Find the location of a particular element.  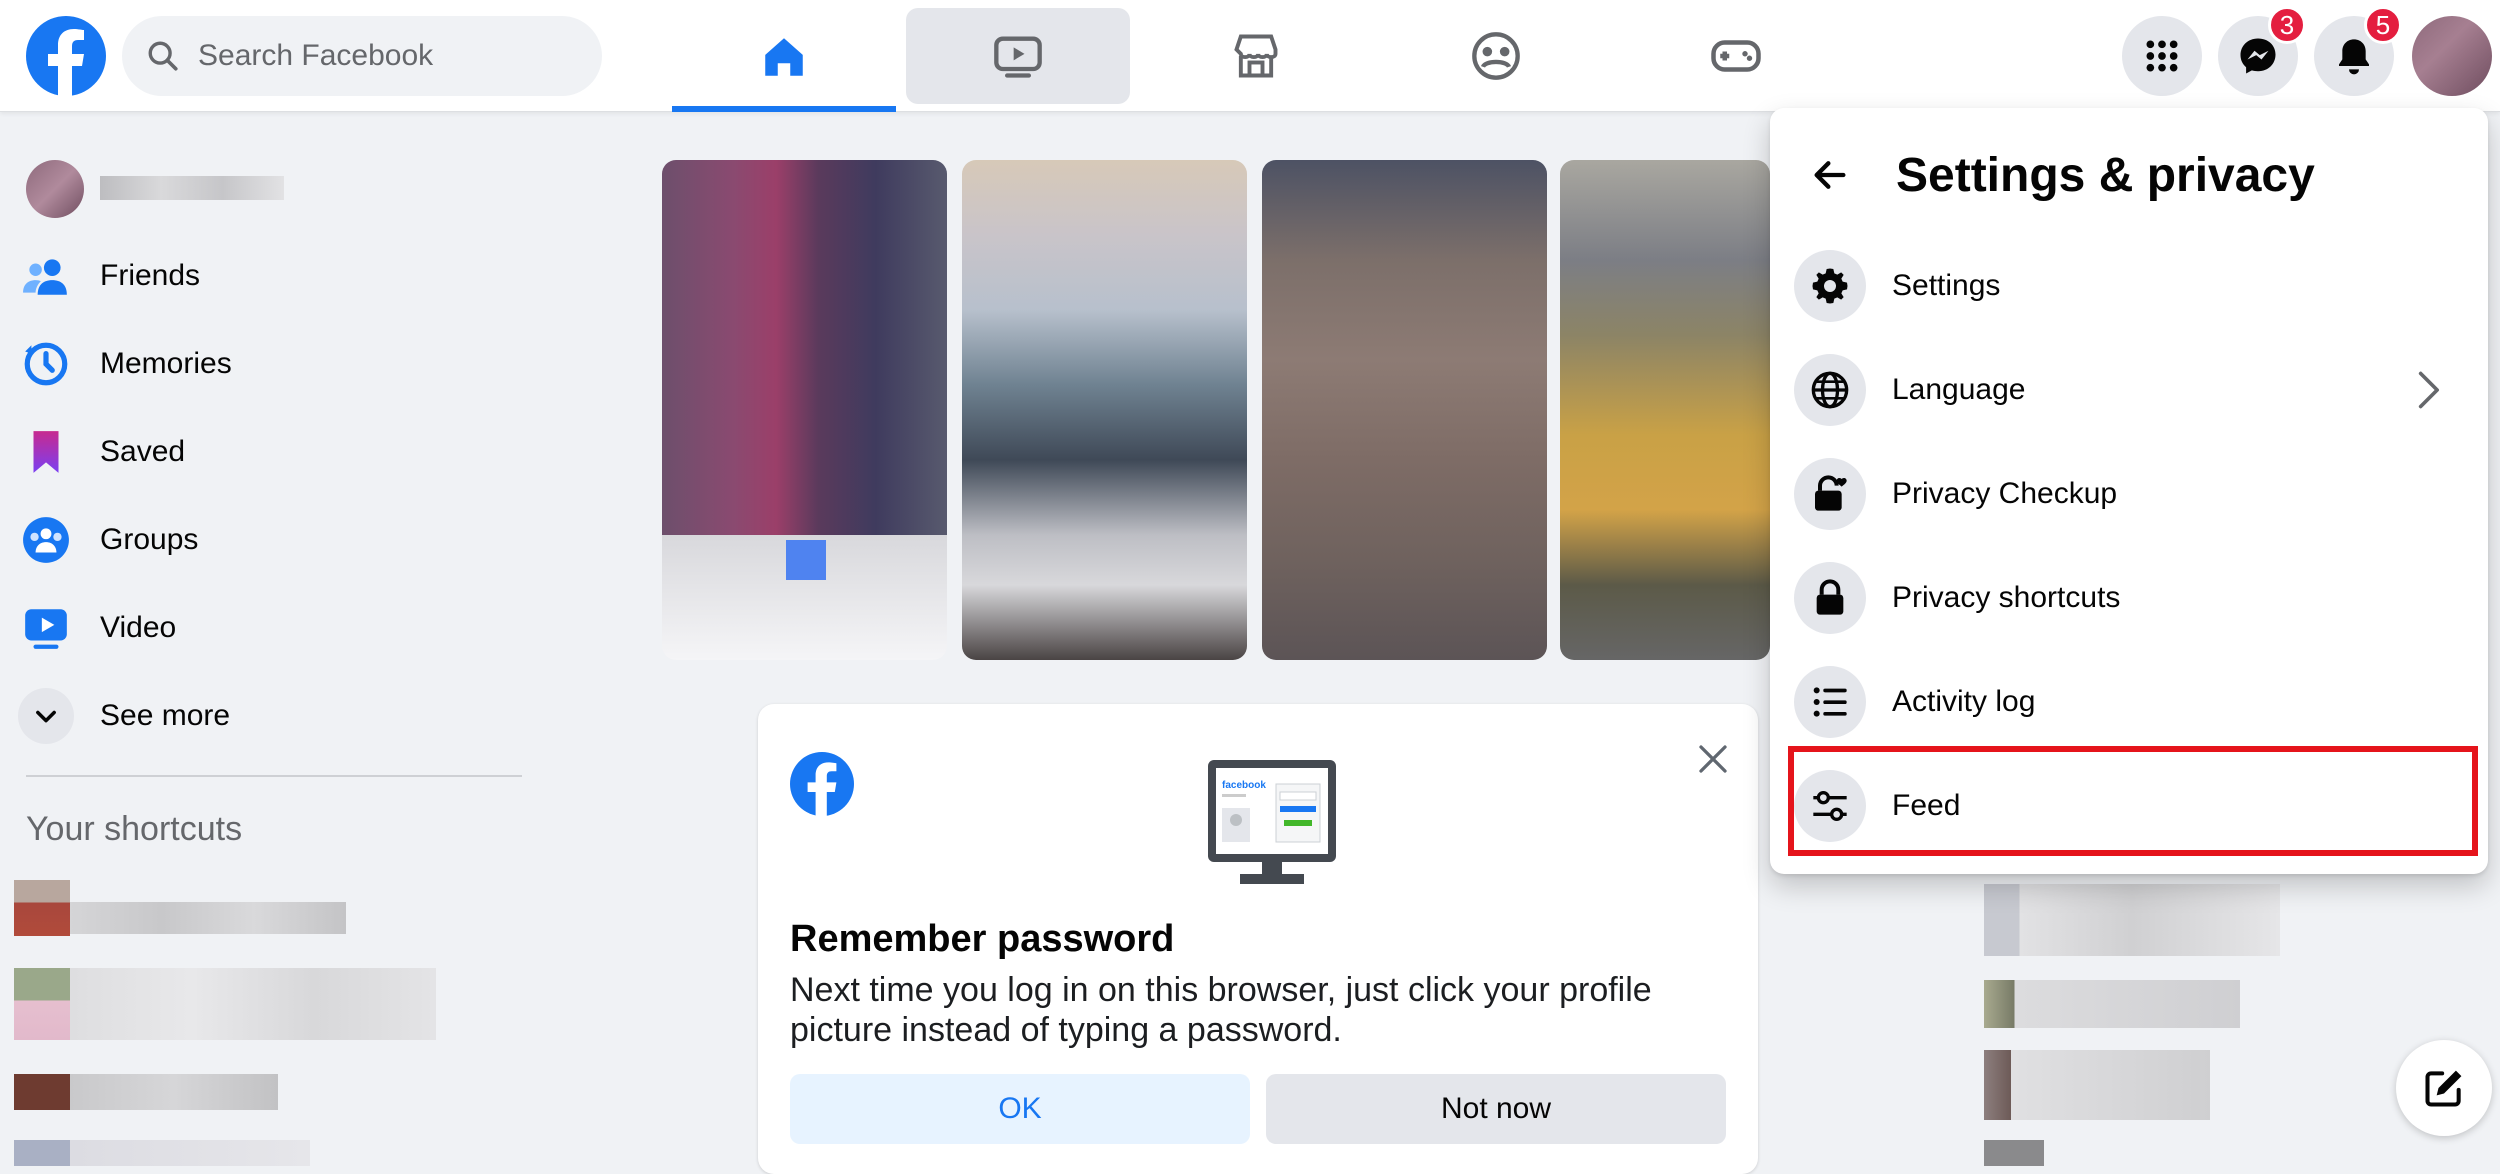

sidebar-item-label: See more is located at coordinates (165, 715).